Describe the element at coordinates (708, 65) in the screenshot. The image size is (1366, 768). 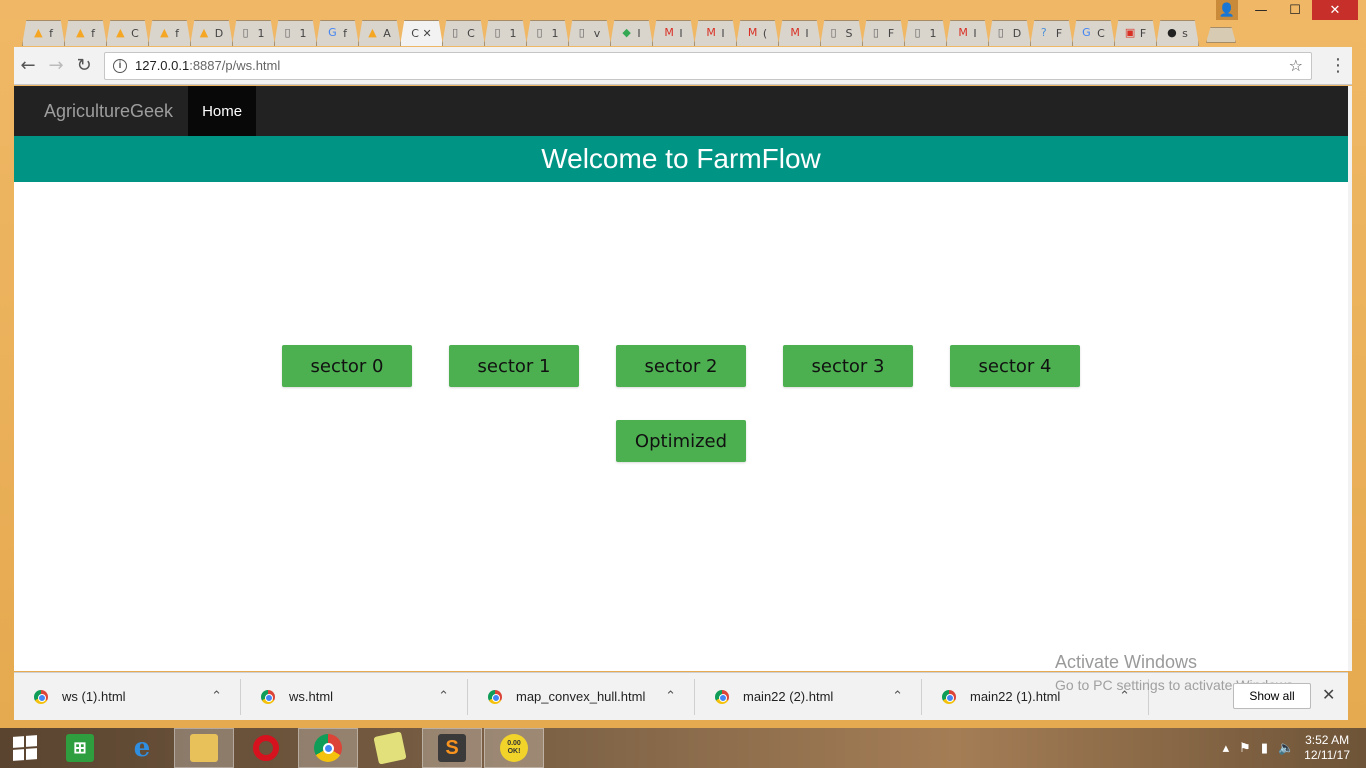
I see `address-bar: i 127.0.0.1:8887/p/ws.html ☆` at that location.